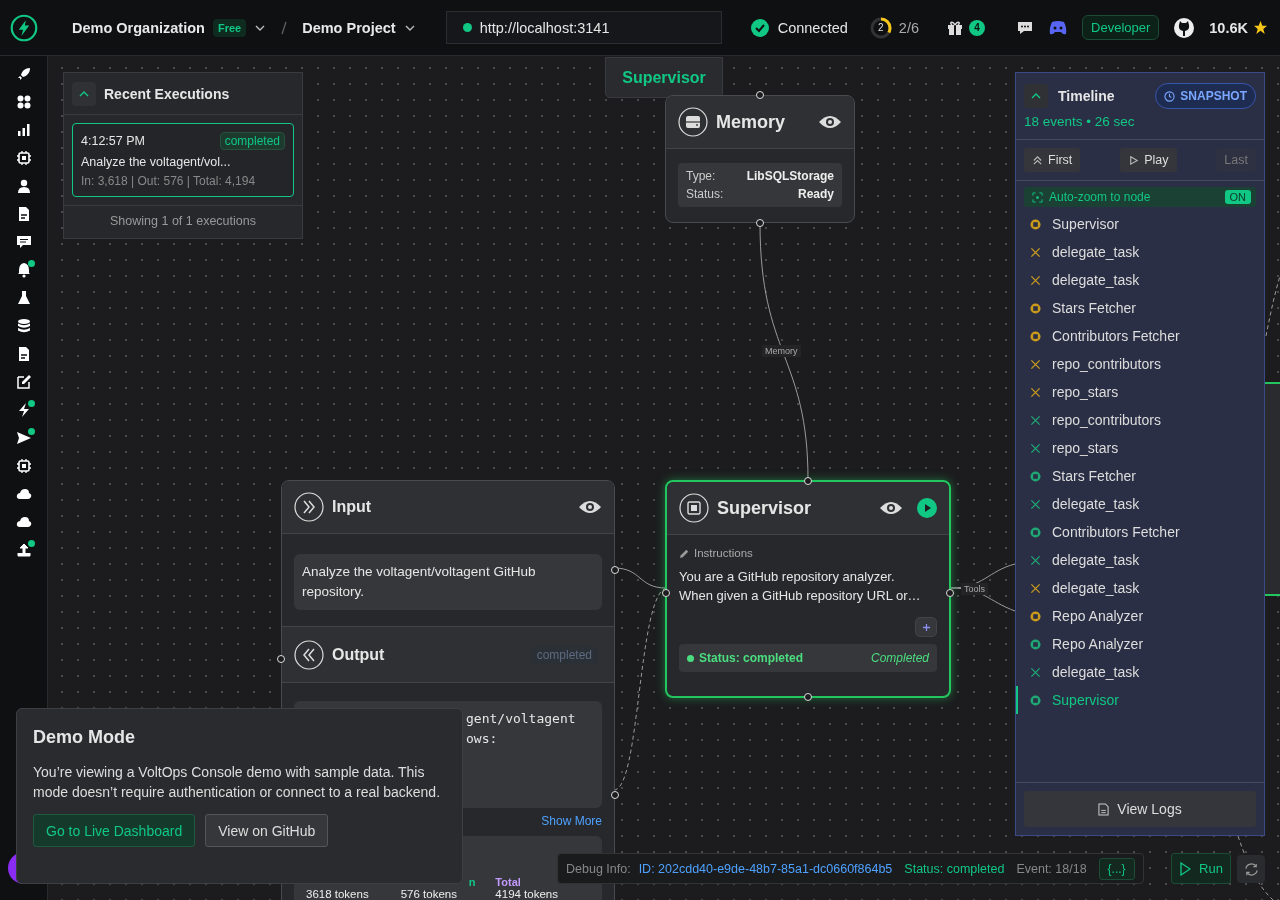 Image resolution: width=1280 pixels, height=900 pixels. I want to click on bolt-logo-icon, so click(24, 27).